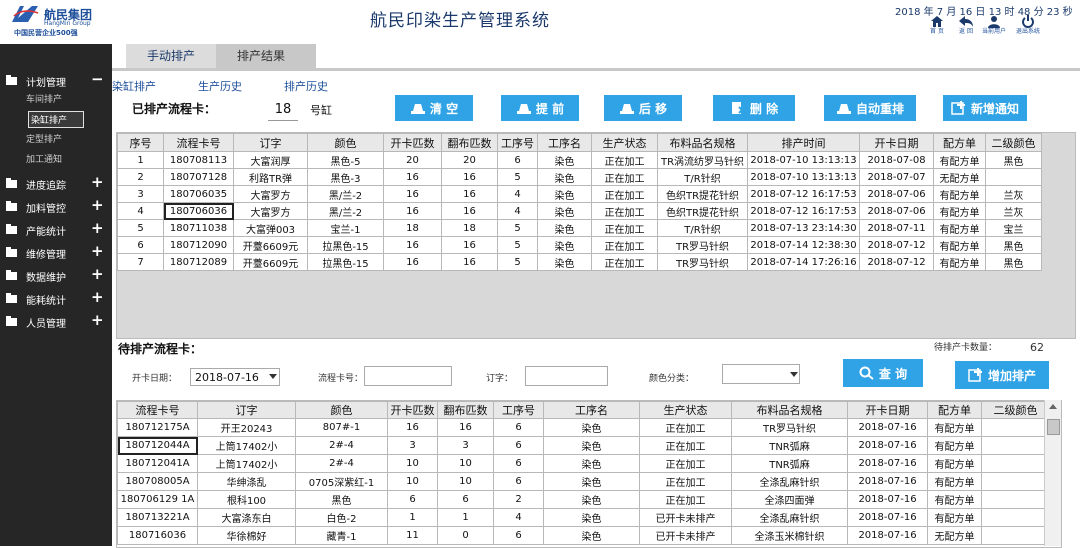 The image size is (1080, 548). I want to click on table-cell: TNR弧麻, so click(789, 463).